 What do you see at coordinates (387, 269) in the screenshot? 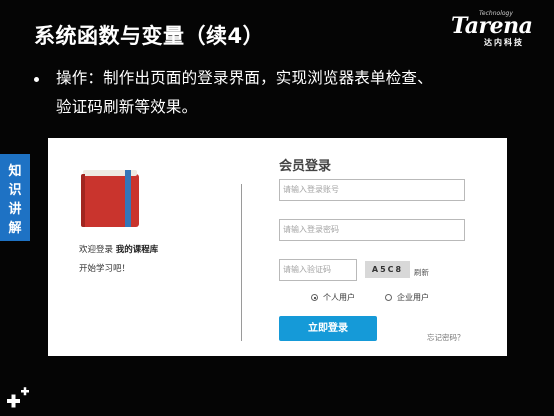
I see `captcha-image: A5C8` at bounding box center [387, 269].